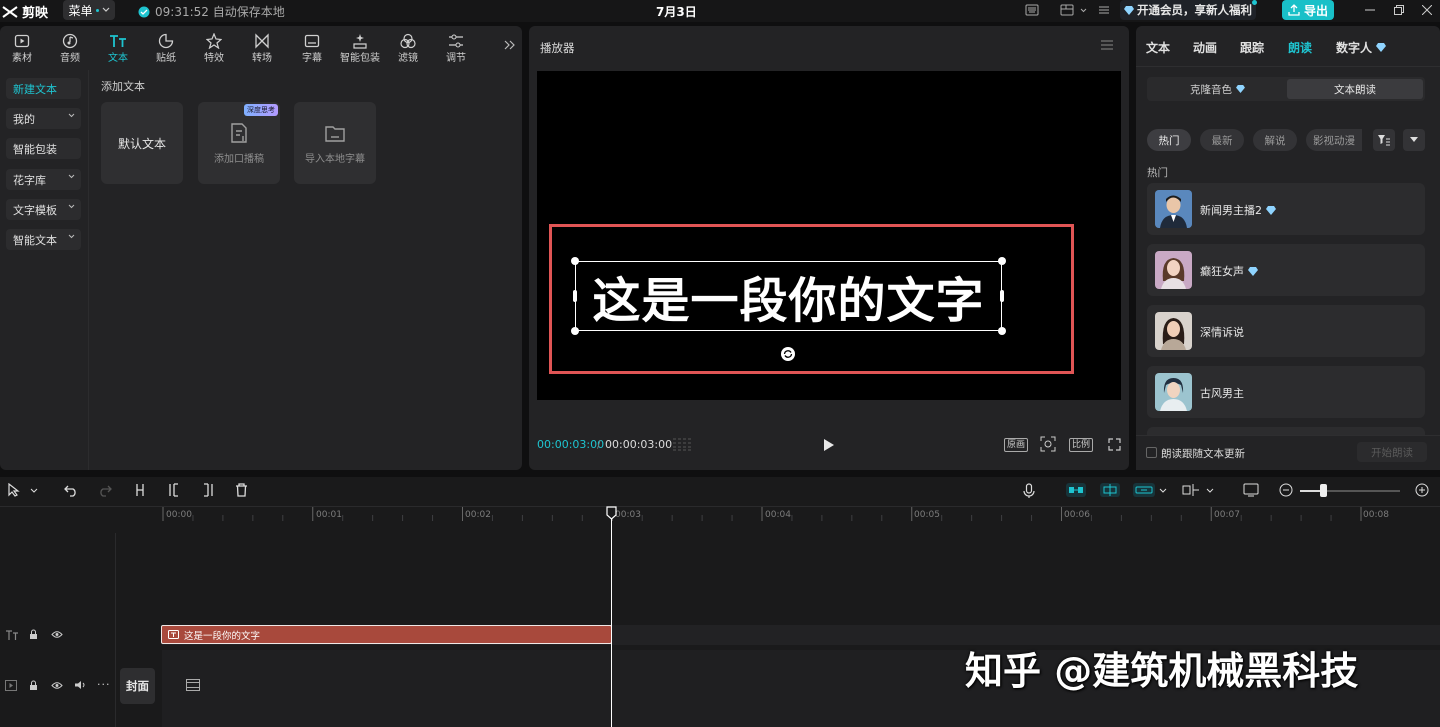 This screenshot has height=727, width=1440. Describe the element at coordinates (166, 46) in the screenshot. I see `tab-sticker: 贴纸` at that location.